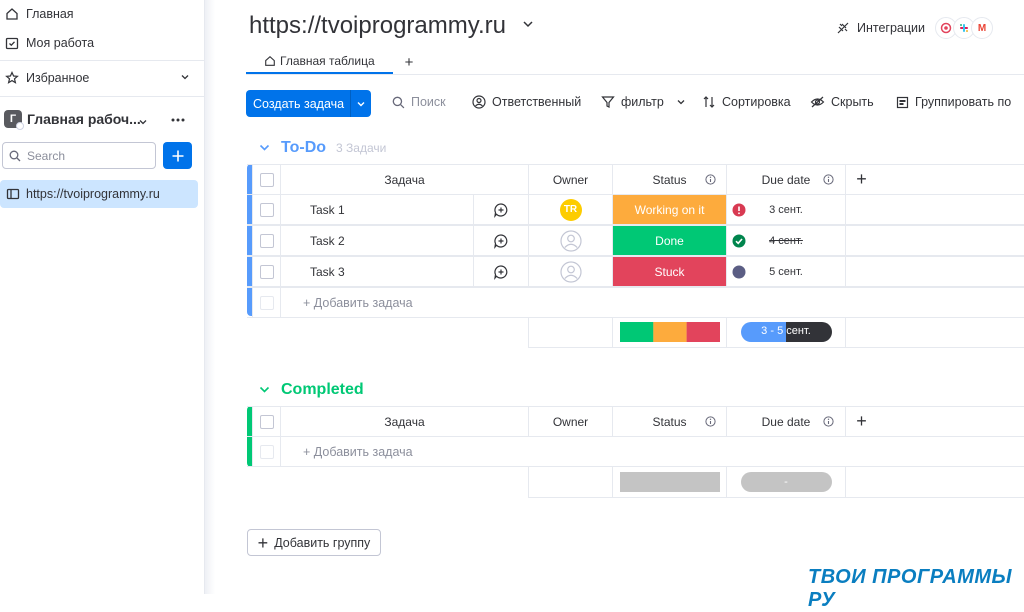  I want to click on timeline-range-pill: -, so click(786, 482).